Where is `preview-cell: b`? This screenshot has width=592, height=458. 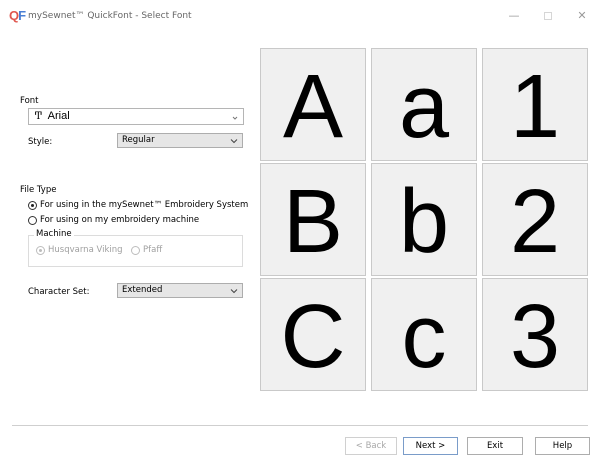
preview-cell: b is located at coordinates (424, 219).